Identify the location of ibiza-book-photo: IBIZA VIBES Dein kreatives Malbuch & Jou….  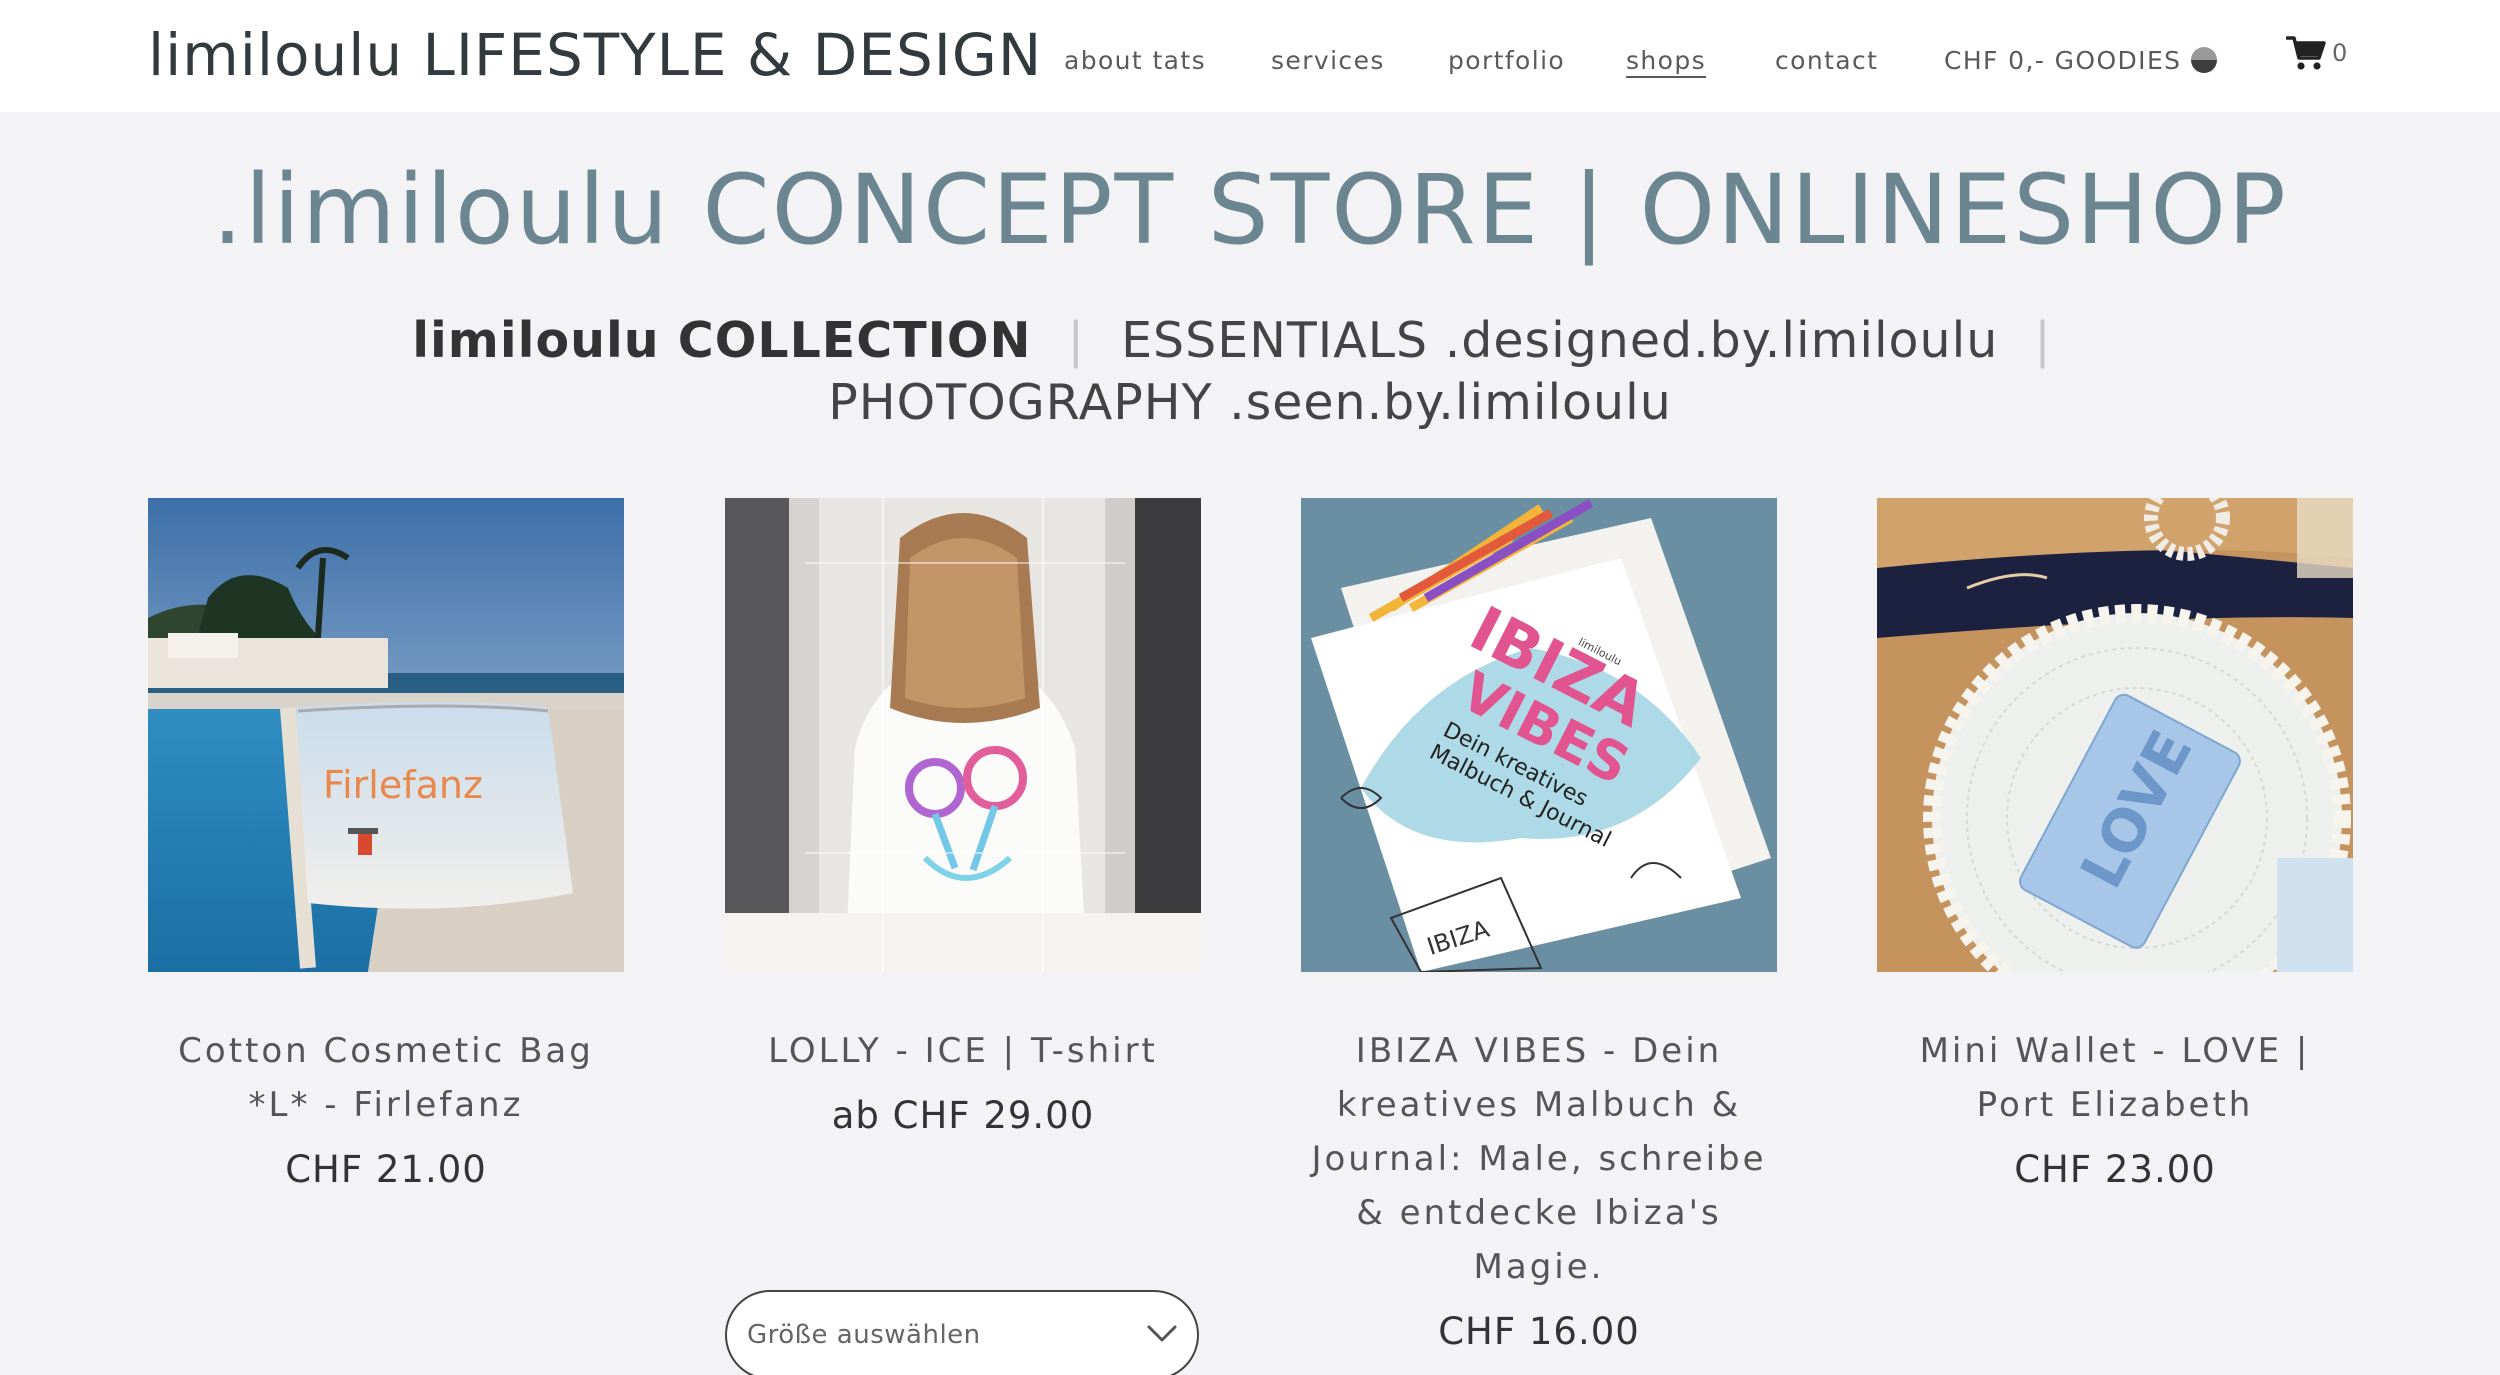
(1539, 735).